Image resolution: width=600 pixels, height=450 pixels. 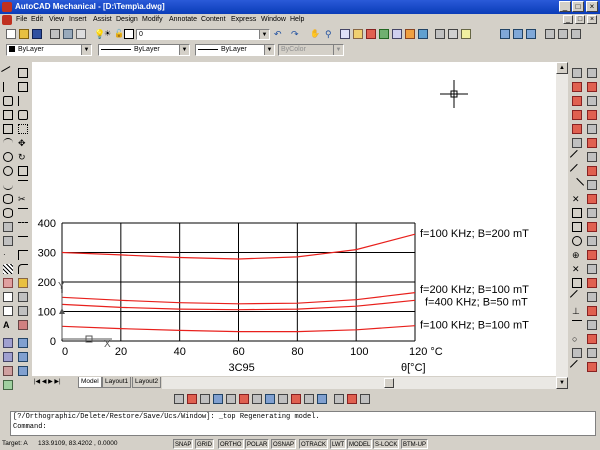 What do you see at coordinates (23, 185) in the screenshot?
I see `stretch-icon` at bounding box center [23, 185].